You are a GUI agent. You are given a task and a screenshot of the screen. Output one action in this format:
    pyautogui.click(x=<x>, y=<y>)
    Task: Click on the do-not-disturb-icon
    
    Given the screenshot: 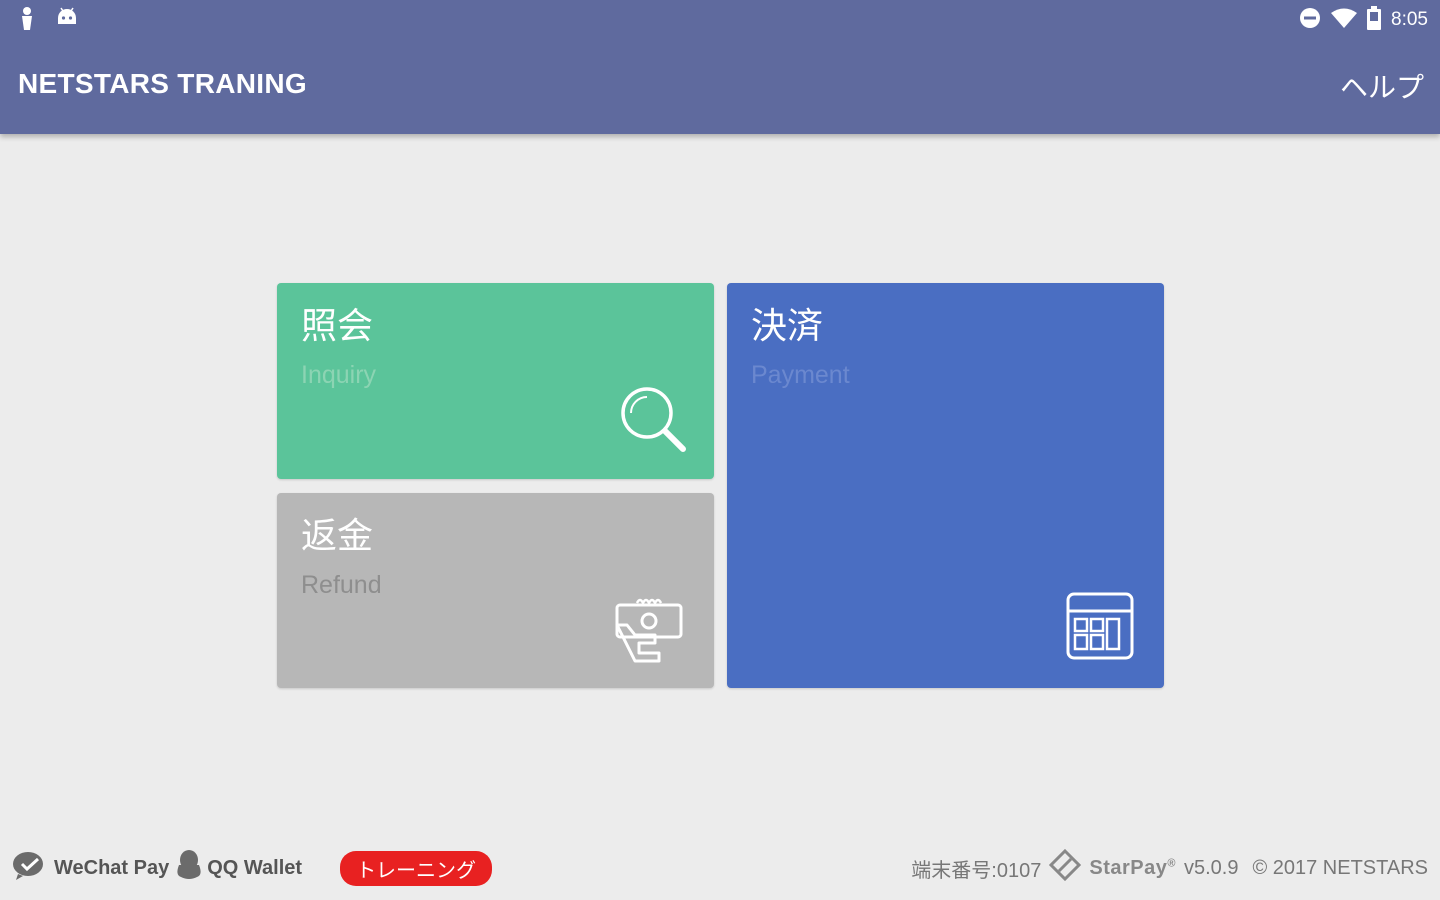 What is the action you would take?
    pyautogui.click(x=1310, y=20)
    